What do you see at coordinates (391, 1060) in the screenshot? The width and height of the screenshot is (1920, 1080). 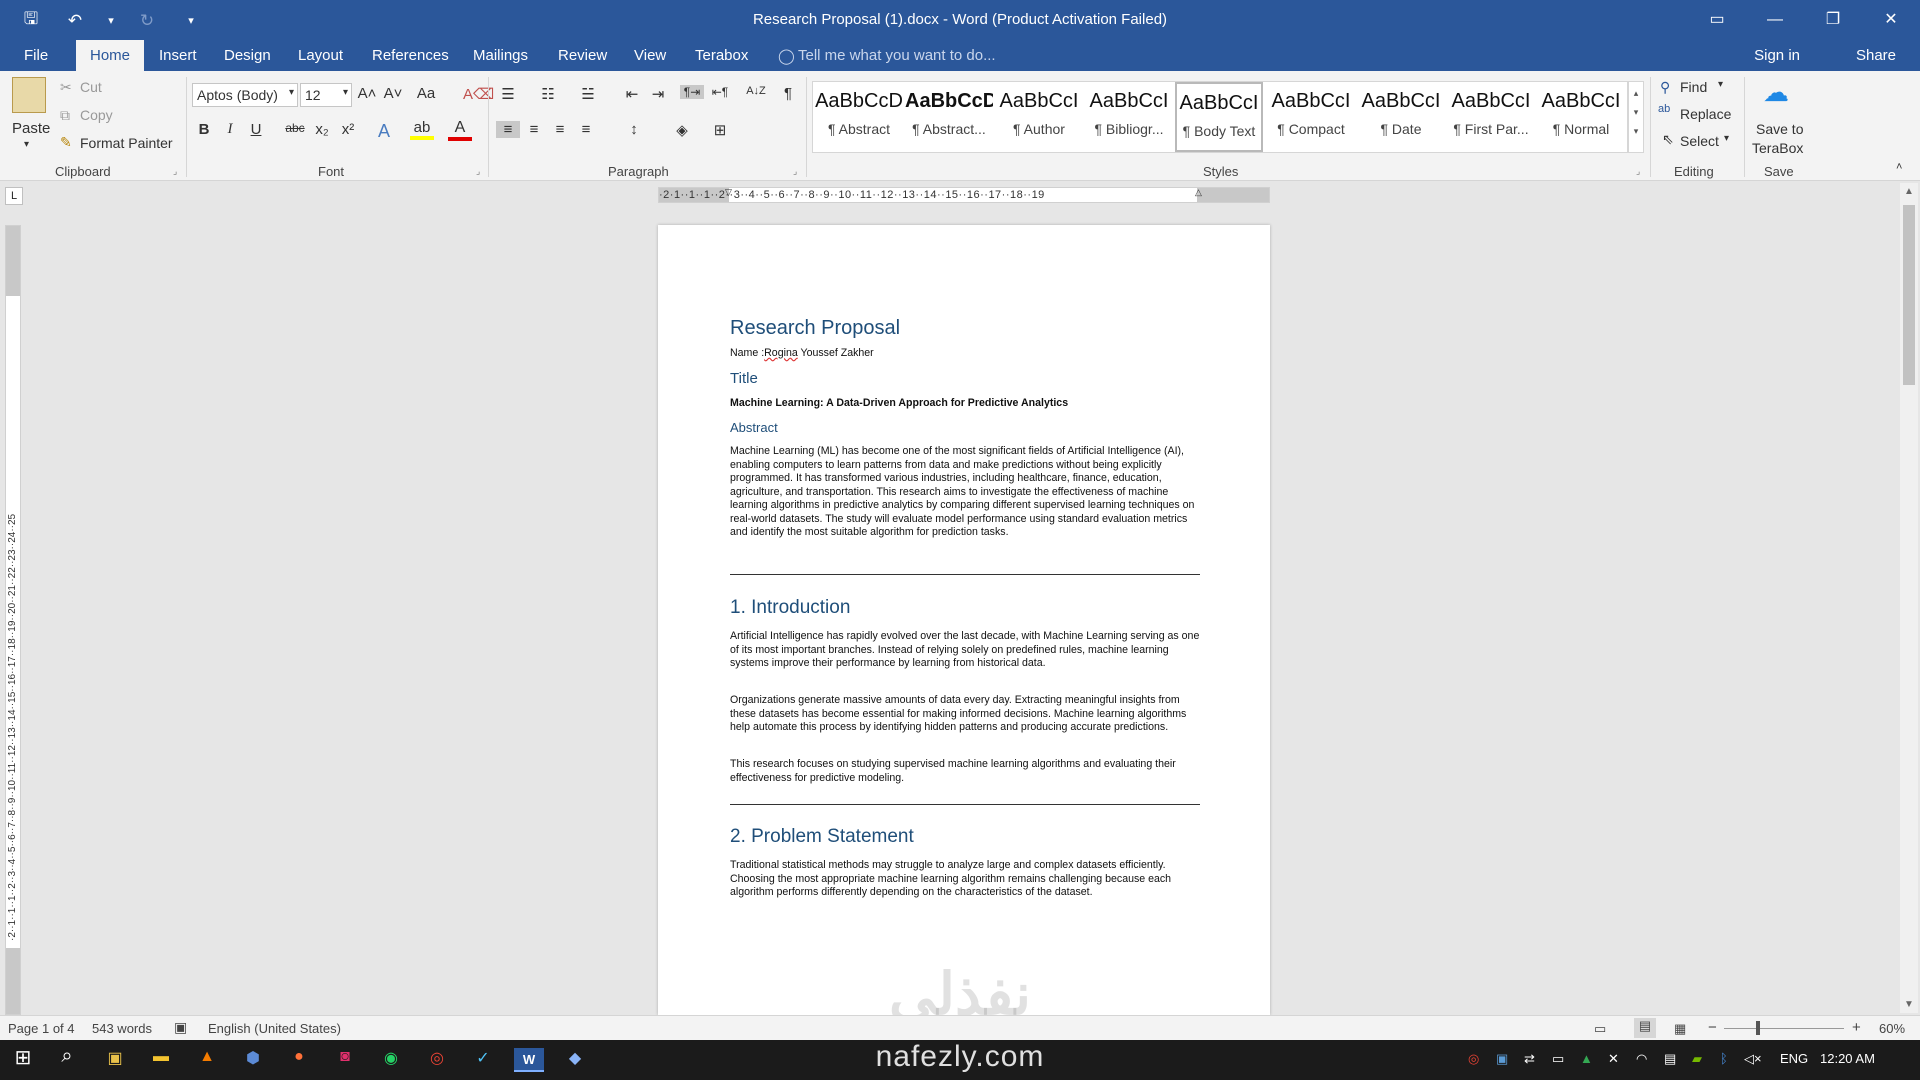 I see `whatsapp-icon: ◉` at bounding box center [391, 1060].